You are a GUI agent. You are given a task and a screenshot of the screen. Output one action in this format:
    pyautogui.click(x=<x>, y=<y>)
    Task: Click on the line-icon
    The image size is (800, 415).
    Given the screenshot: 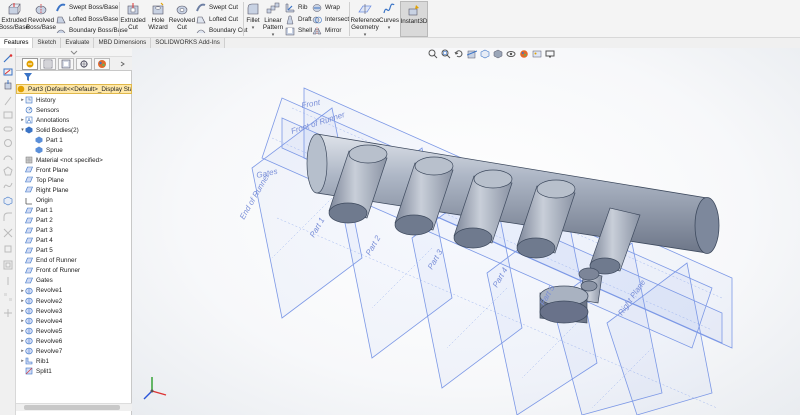 What is the action you would take?
    pyautogui.click(x=8, y=101)
    